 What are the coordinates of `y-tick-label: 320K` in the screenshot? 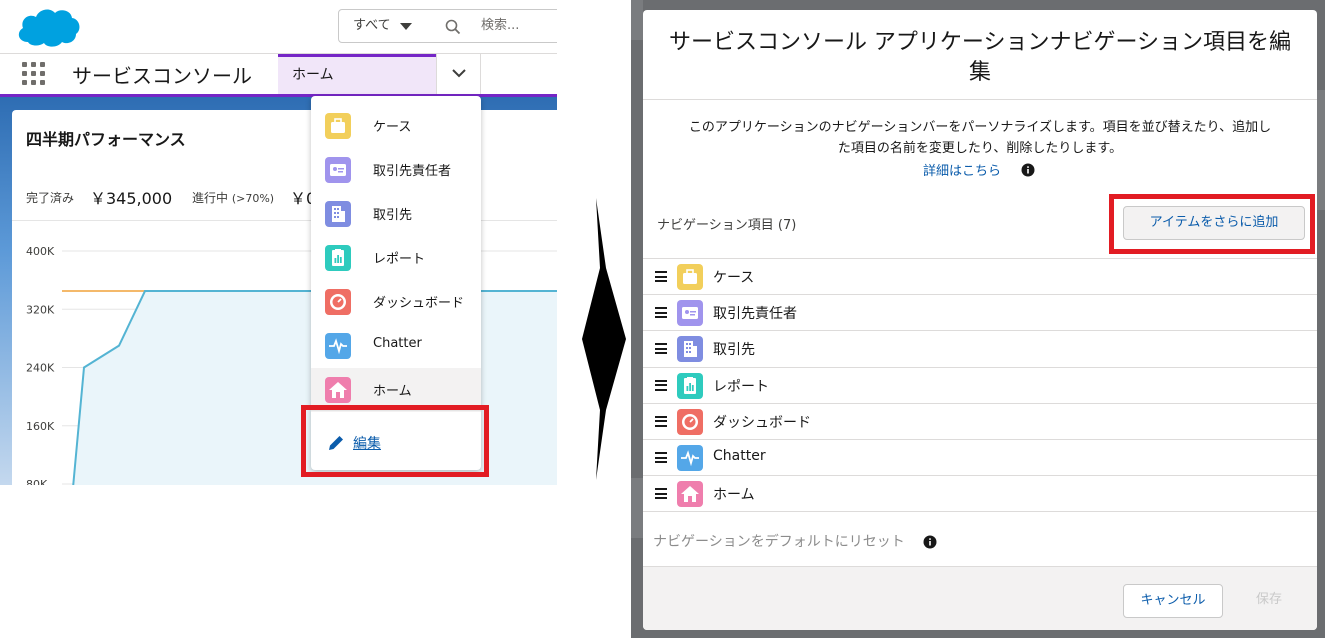 It's located at (40, 309).